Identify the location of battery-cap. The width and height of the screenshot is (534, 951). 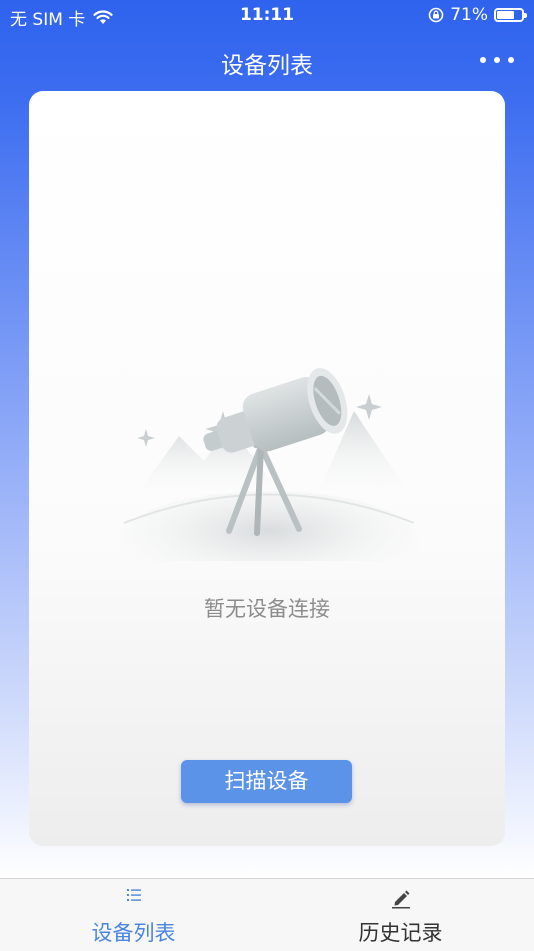
(525, 15).